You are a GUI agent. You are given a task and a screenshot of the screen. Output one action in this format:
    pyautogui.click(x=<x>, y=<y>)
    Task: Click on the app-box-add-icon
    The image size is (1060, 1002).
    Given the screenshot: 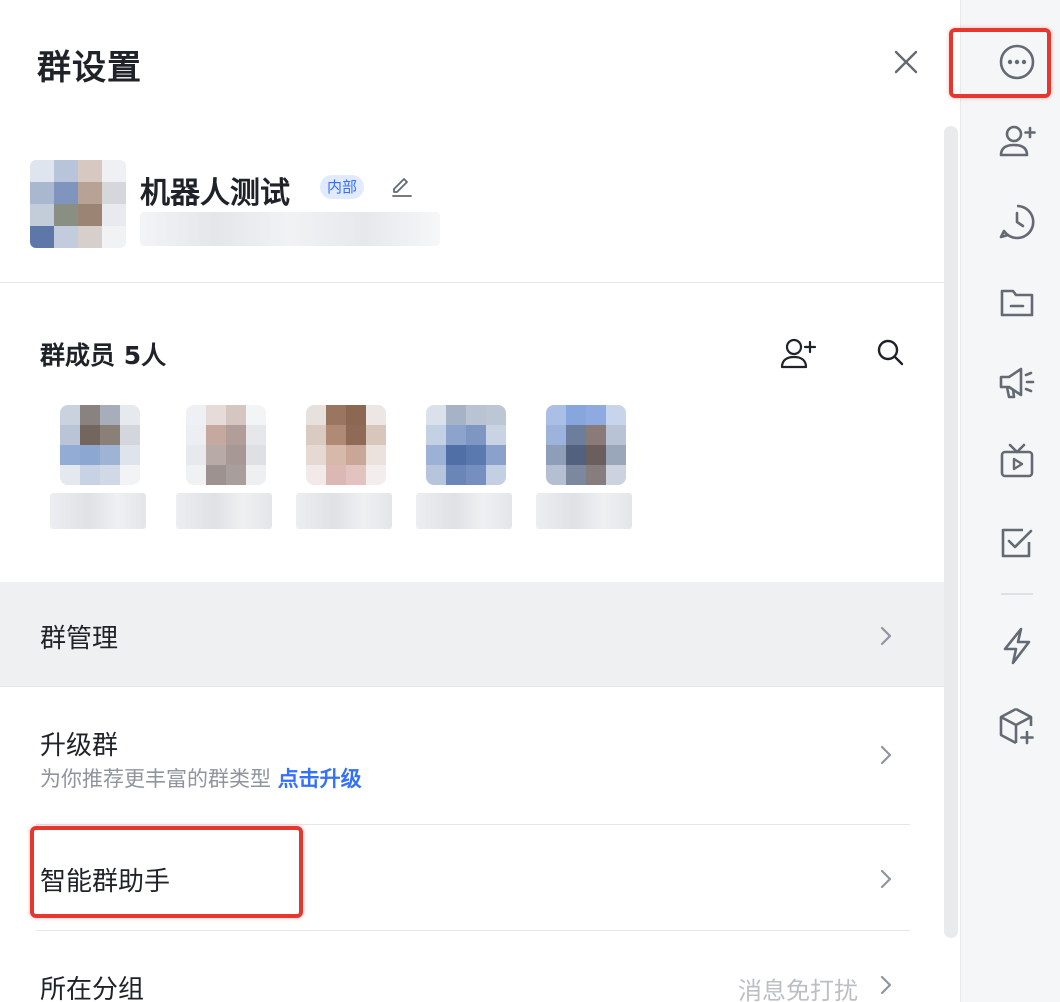 What is the action you would take?
    pyautogui.click(x=1016, y=726)
    